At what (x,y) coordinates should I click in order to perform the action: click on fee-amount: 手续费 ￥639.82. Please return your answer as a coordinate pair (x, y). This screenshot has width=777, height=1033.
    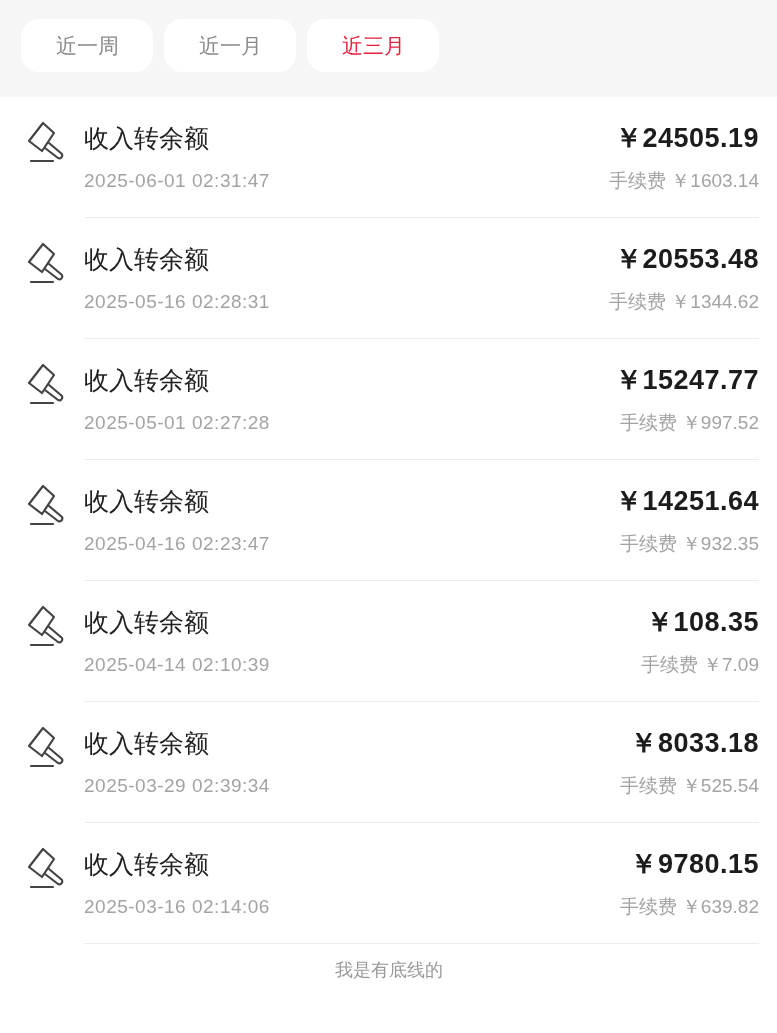
    Looking at the image, I should click on (689, 907).